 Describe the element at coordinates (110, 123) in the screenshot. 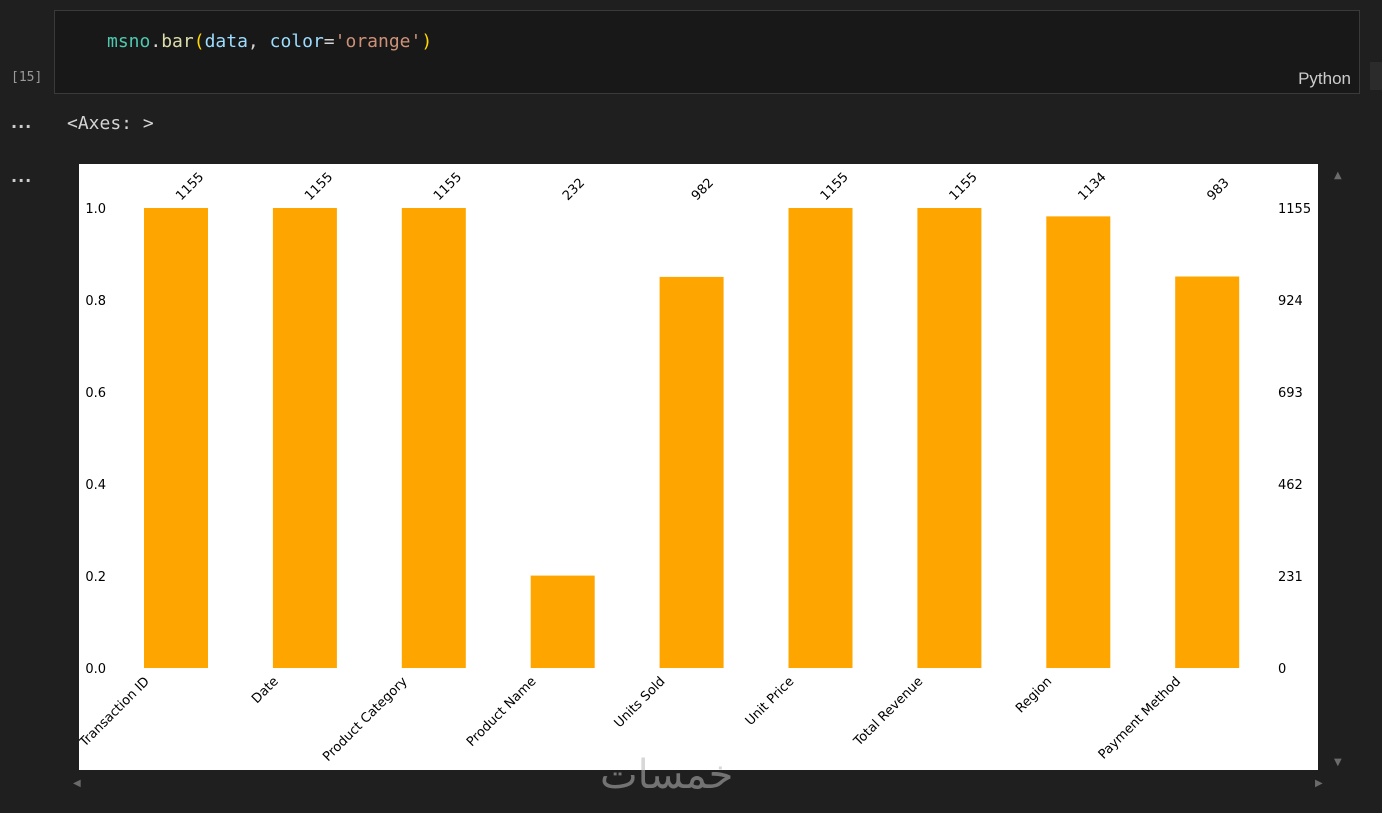

I see `axes-output-text: <Axes: >` at that location.